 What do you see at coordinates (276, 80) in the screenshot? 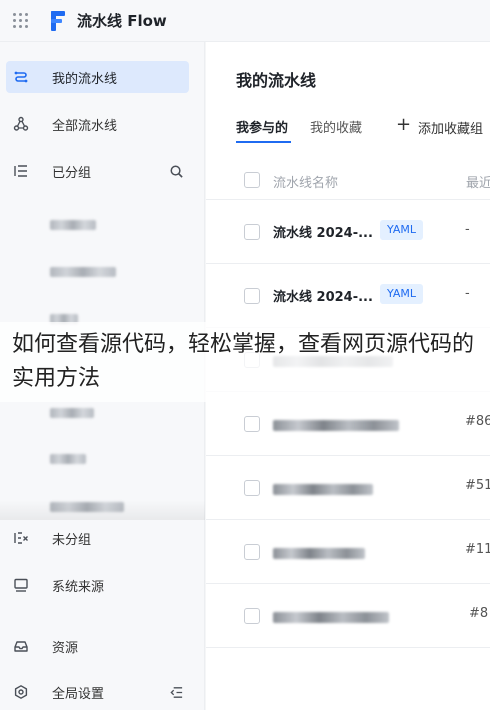
I see `page-title: 我的流水线` at bounding box center [276, 80].